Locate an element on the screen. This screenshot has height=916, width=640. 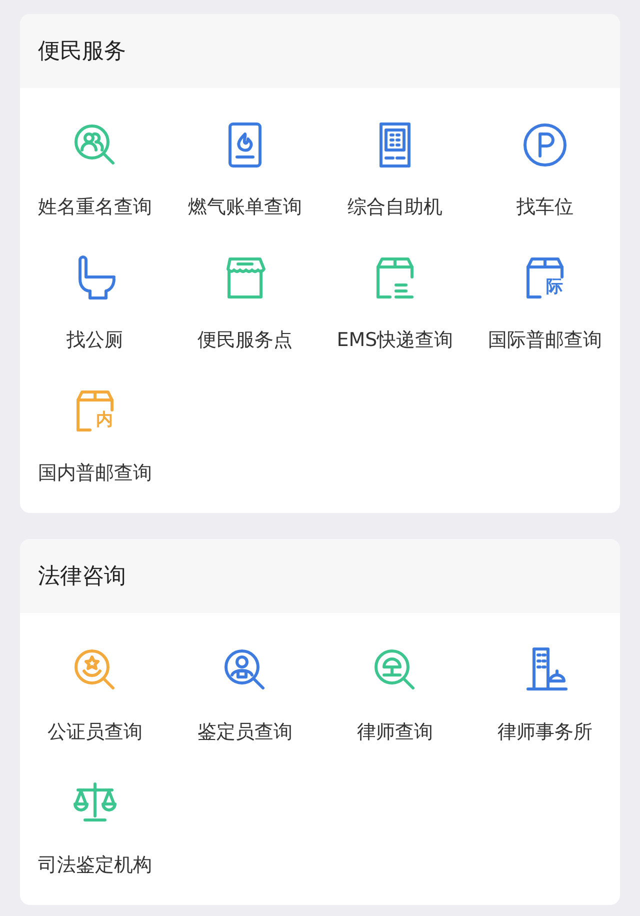
service-tile: 姓名重名查询 is located at coordinates (95, 154).